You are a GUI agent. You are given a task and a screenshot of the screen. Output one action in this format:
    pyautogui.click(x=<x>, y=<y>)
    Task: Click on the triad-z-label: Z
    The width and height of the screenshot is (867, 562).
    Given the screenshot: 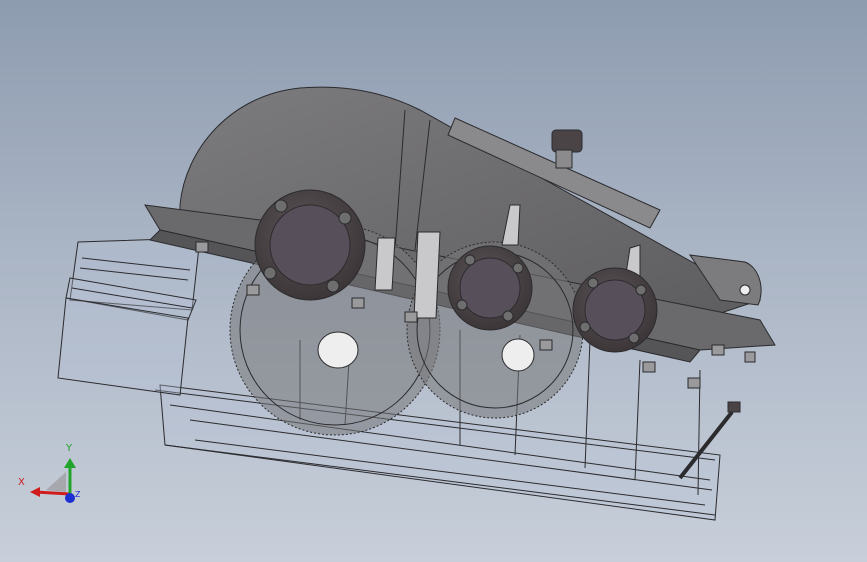 What is the action you would take?
    pyautogui.click(x=78, y=494)
    